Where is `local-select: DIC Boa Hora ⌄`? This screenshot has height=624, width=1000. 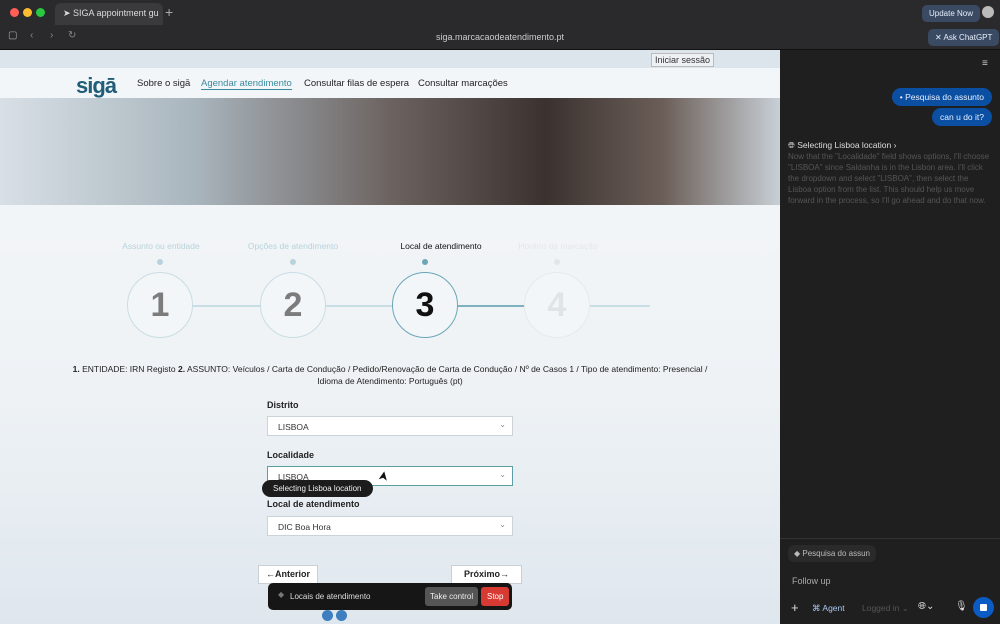
local-select: DIC Boa Hora ⌄ is located at coordinates (390, 526).